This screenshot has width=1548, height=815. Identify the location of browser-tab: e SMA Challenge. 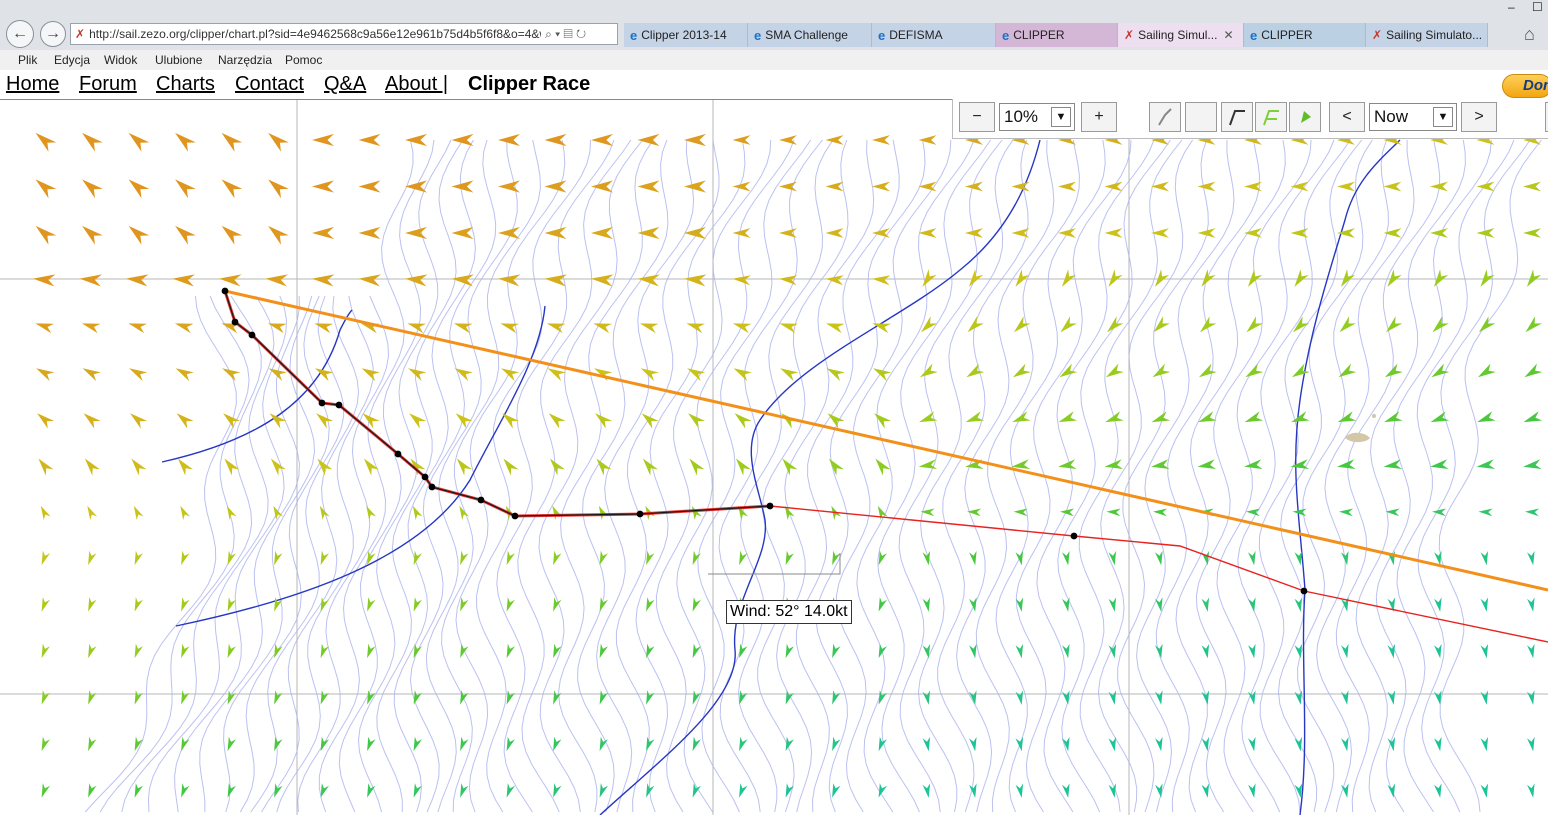
(810, 35).